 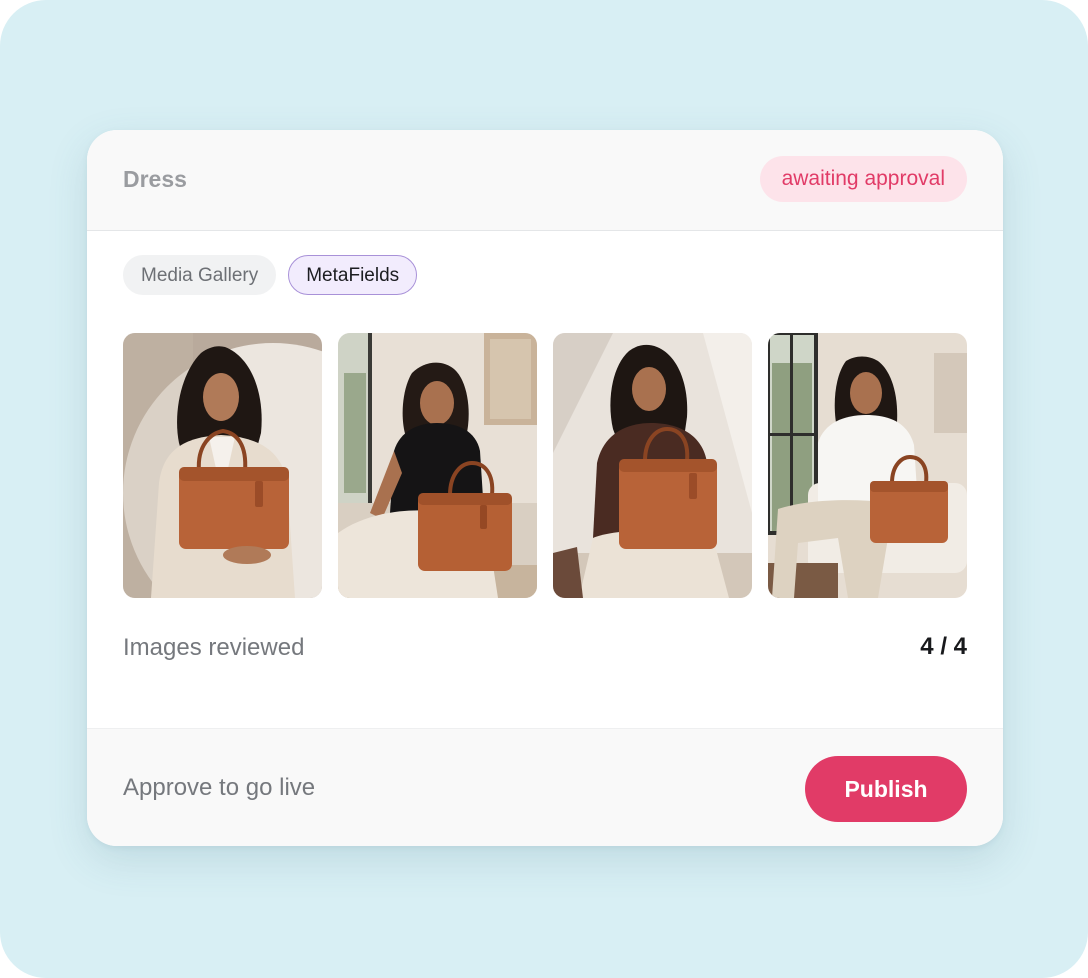 I want to click on tab-bar: Media Gallery MetaFields, so click(x=270, y=275).